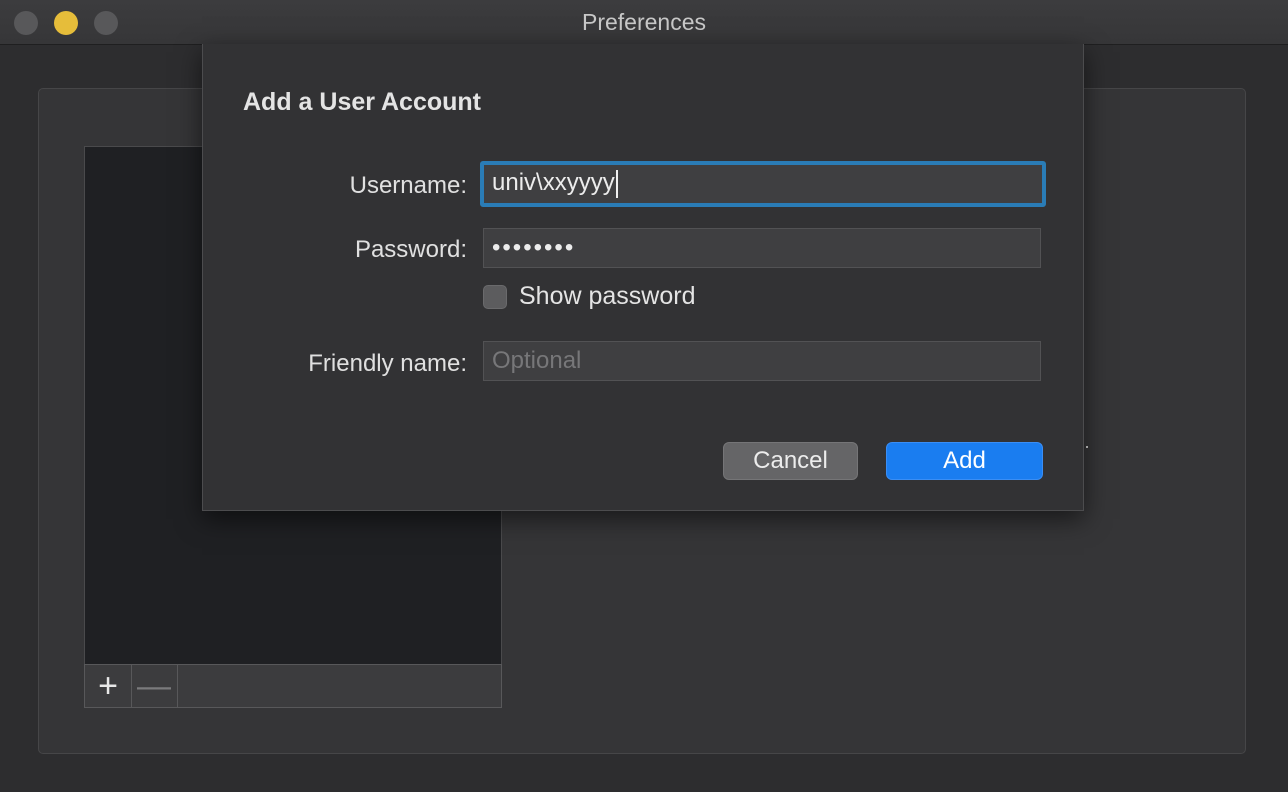 Image resolution: width=1288 pixels, height=792 pixels. What do you see at coordinates (762, 248) in the screenshot?
I see `password-field: ••••••••` at bounding box center [762, 248].